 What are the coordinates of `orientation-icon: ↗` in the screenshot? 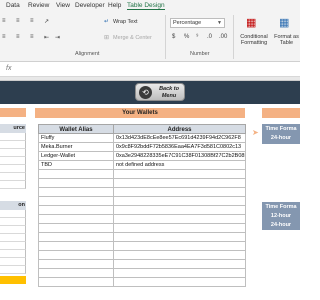 It's located at (46, 21).